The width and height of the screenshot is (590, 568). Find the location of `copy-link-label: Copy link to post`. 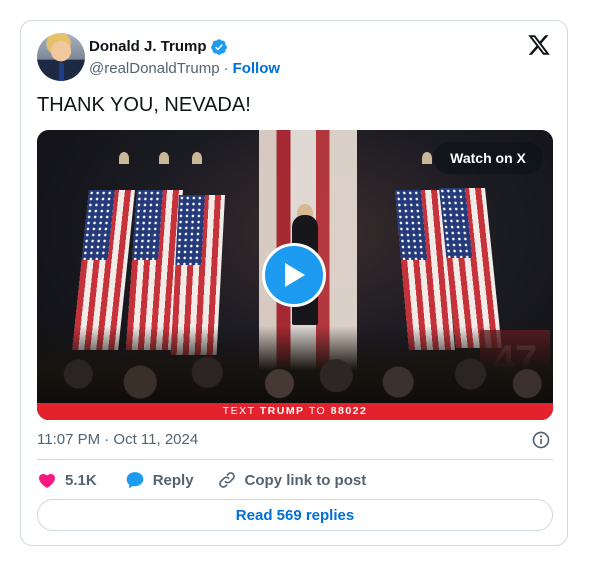

copy-link-label: Copy link to post is located at coordinates (305, 480).